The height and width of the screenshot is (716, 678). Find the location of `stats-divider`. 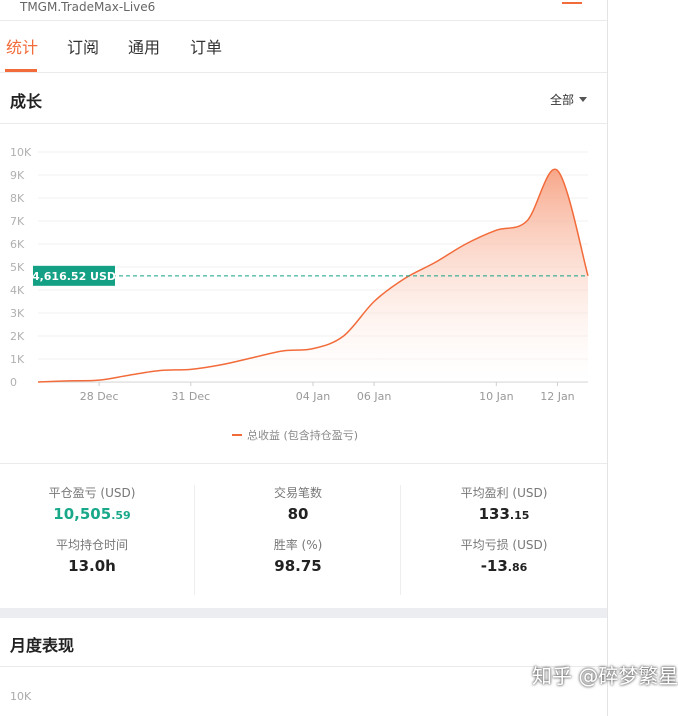

stats-divider is located at coordinates (303, 463).